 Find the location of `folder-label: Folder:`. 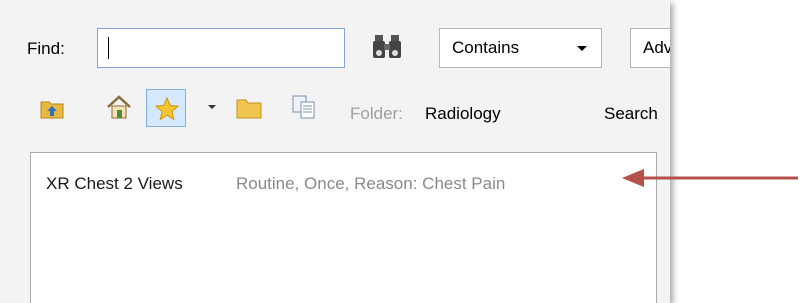

folder-label: Folder: is located at coordinates (376, 113).